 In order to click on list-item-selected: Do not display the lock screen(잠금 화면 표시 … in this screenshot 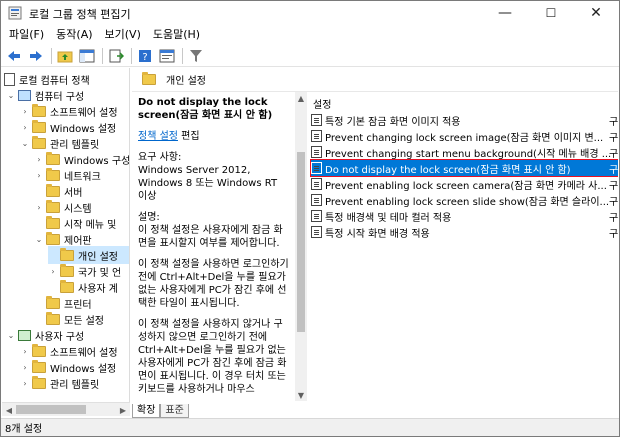, I will do `click(464, 168)`.